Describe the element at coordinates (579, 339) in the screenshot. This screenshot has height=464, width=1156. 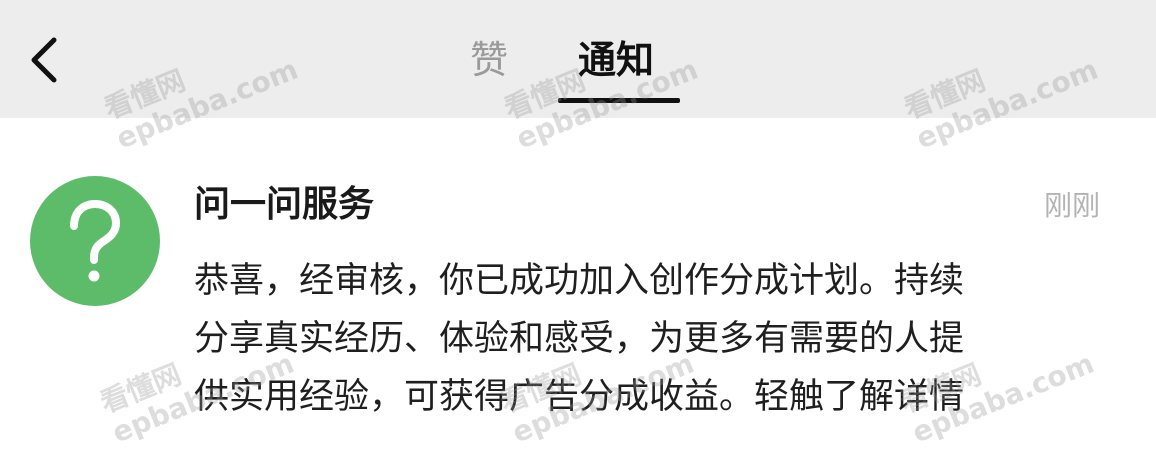
I see `message-line: 分享真实经历、体验和感受，为更多有需要的人提` at that location.